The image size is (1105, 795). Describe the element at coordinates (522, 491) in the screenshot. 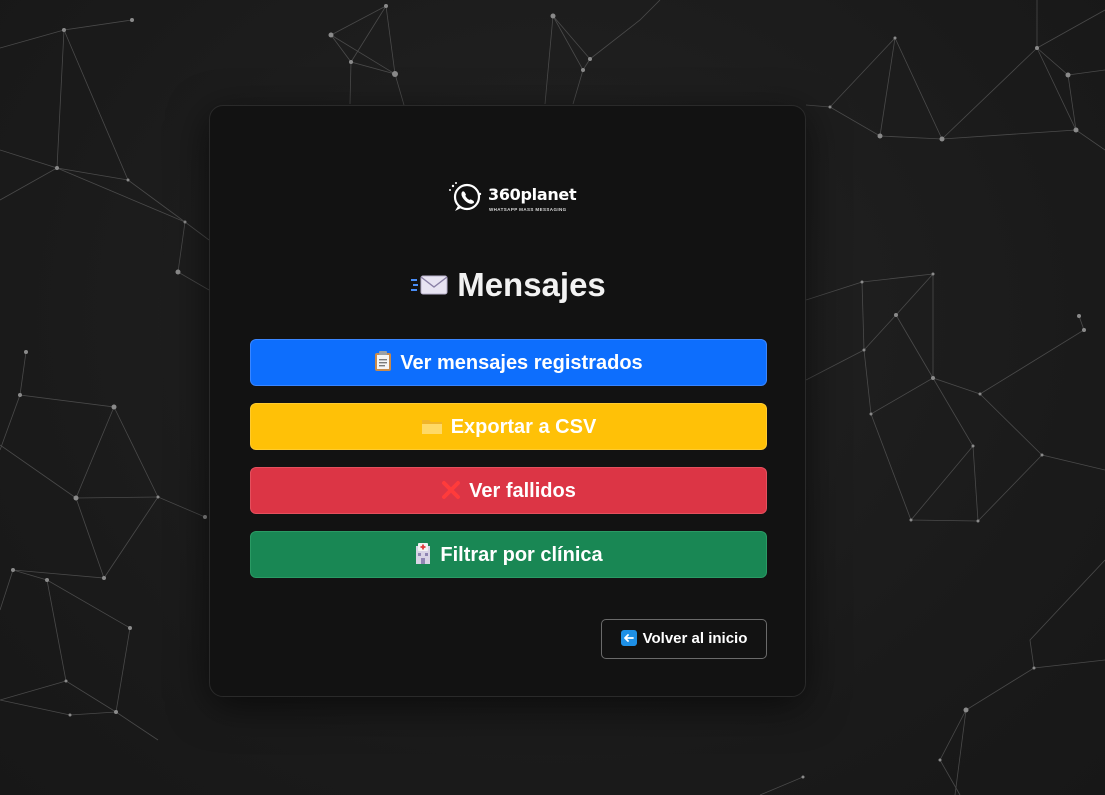

I see `view-failed-label: Ver fallidos` at that location.